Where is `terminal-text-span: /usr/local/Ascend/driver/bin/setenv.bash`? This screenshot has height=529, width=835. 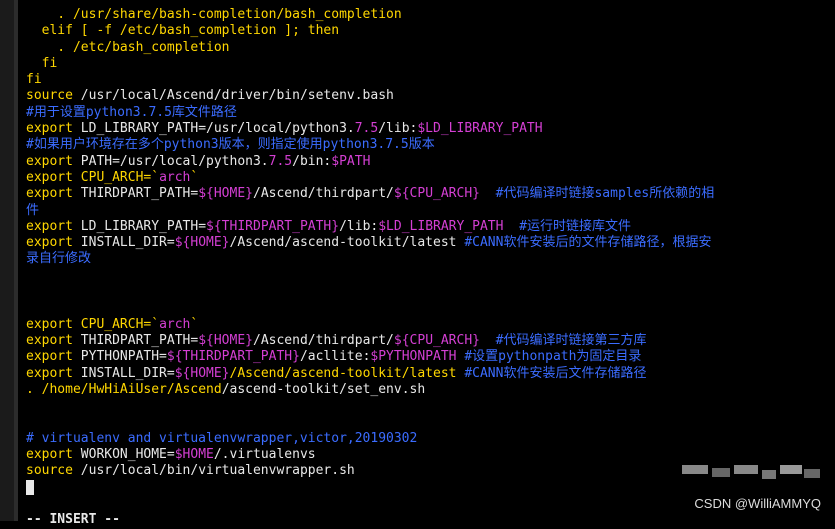 terminal-text-span: /usr/local/Ascend/driver/bin/setenv.bash is located at coordinates (233, 96).